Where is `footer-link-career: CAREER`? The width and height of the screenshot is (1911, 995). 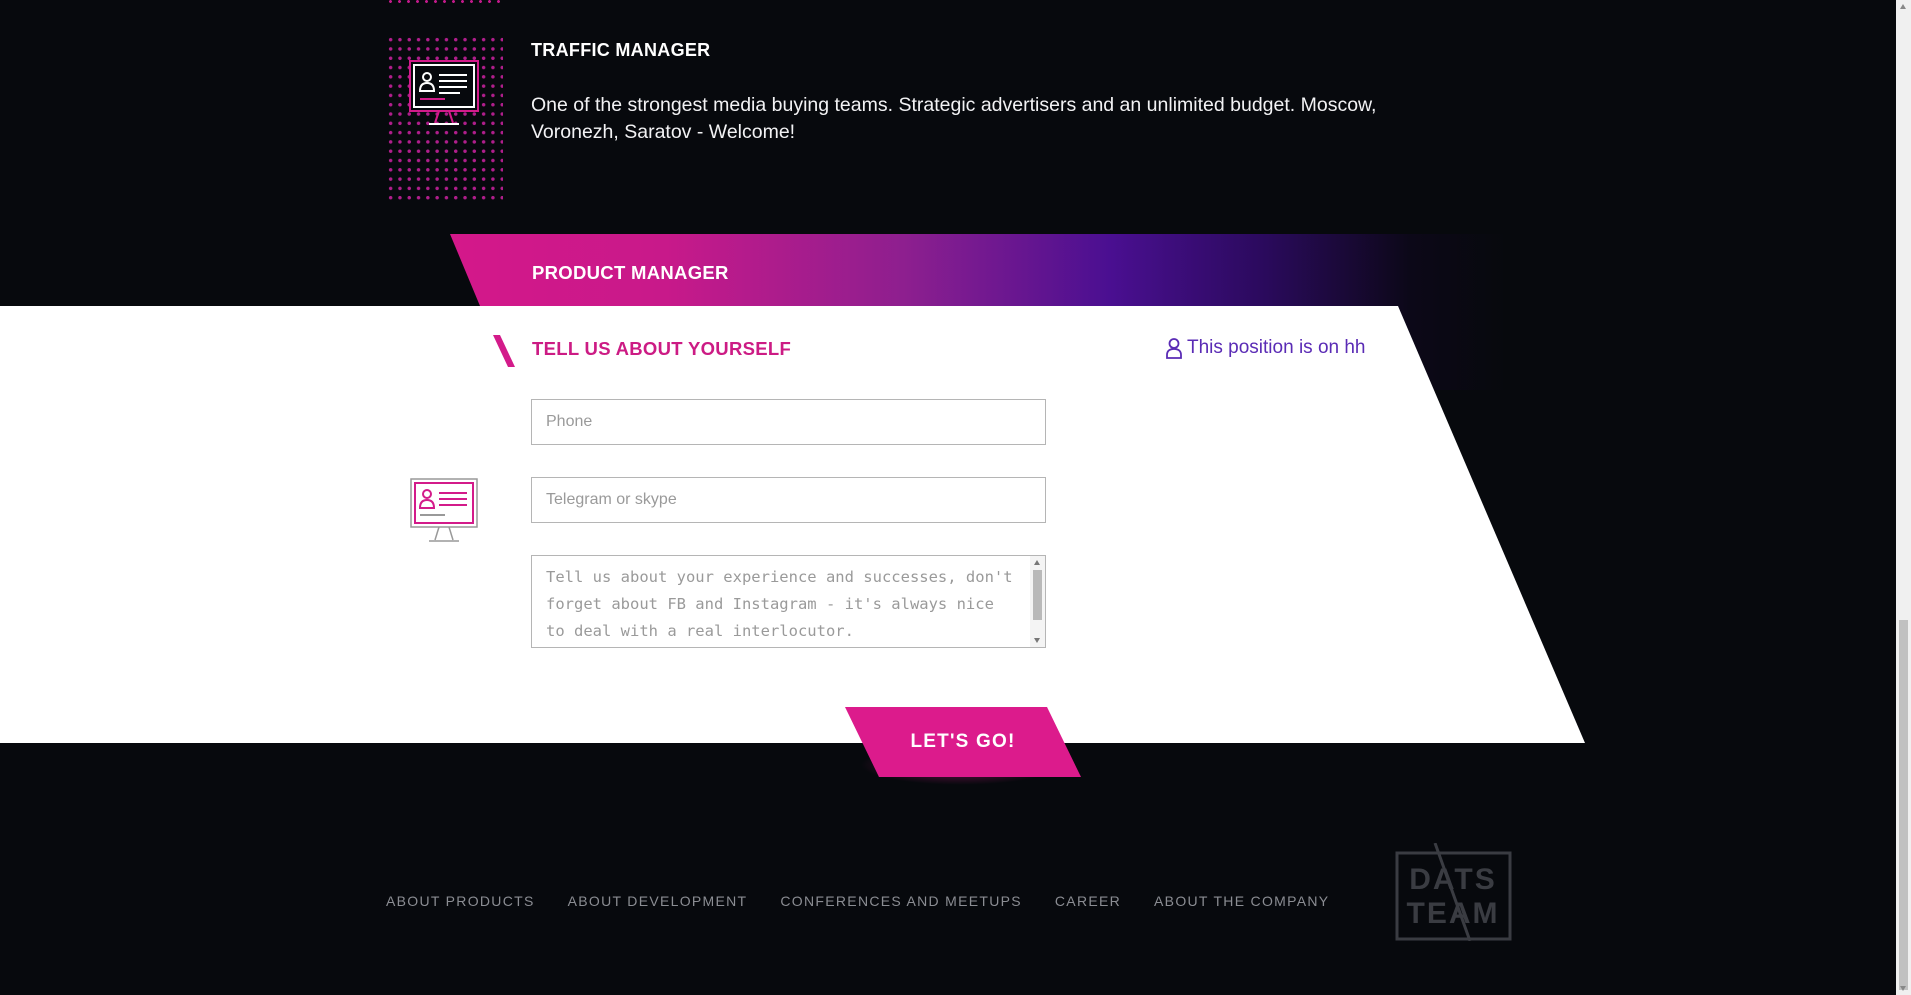 footer-link-career: CAREER is located at coordinates (1088, 901).